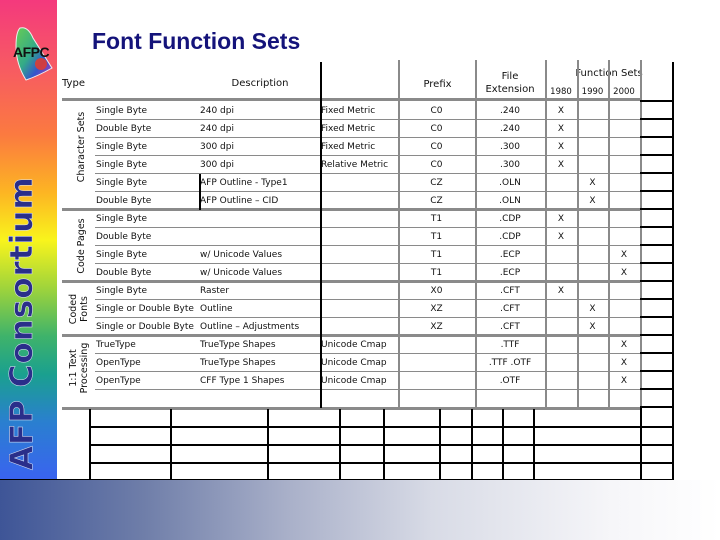 Image resolution: width=720 pixels, height=540 pixels. Describe the element at coordinates (31, 52) in the screenshot. I see `logo-text: AFPC` at that location.